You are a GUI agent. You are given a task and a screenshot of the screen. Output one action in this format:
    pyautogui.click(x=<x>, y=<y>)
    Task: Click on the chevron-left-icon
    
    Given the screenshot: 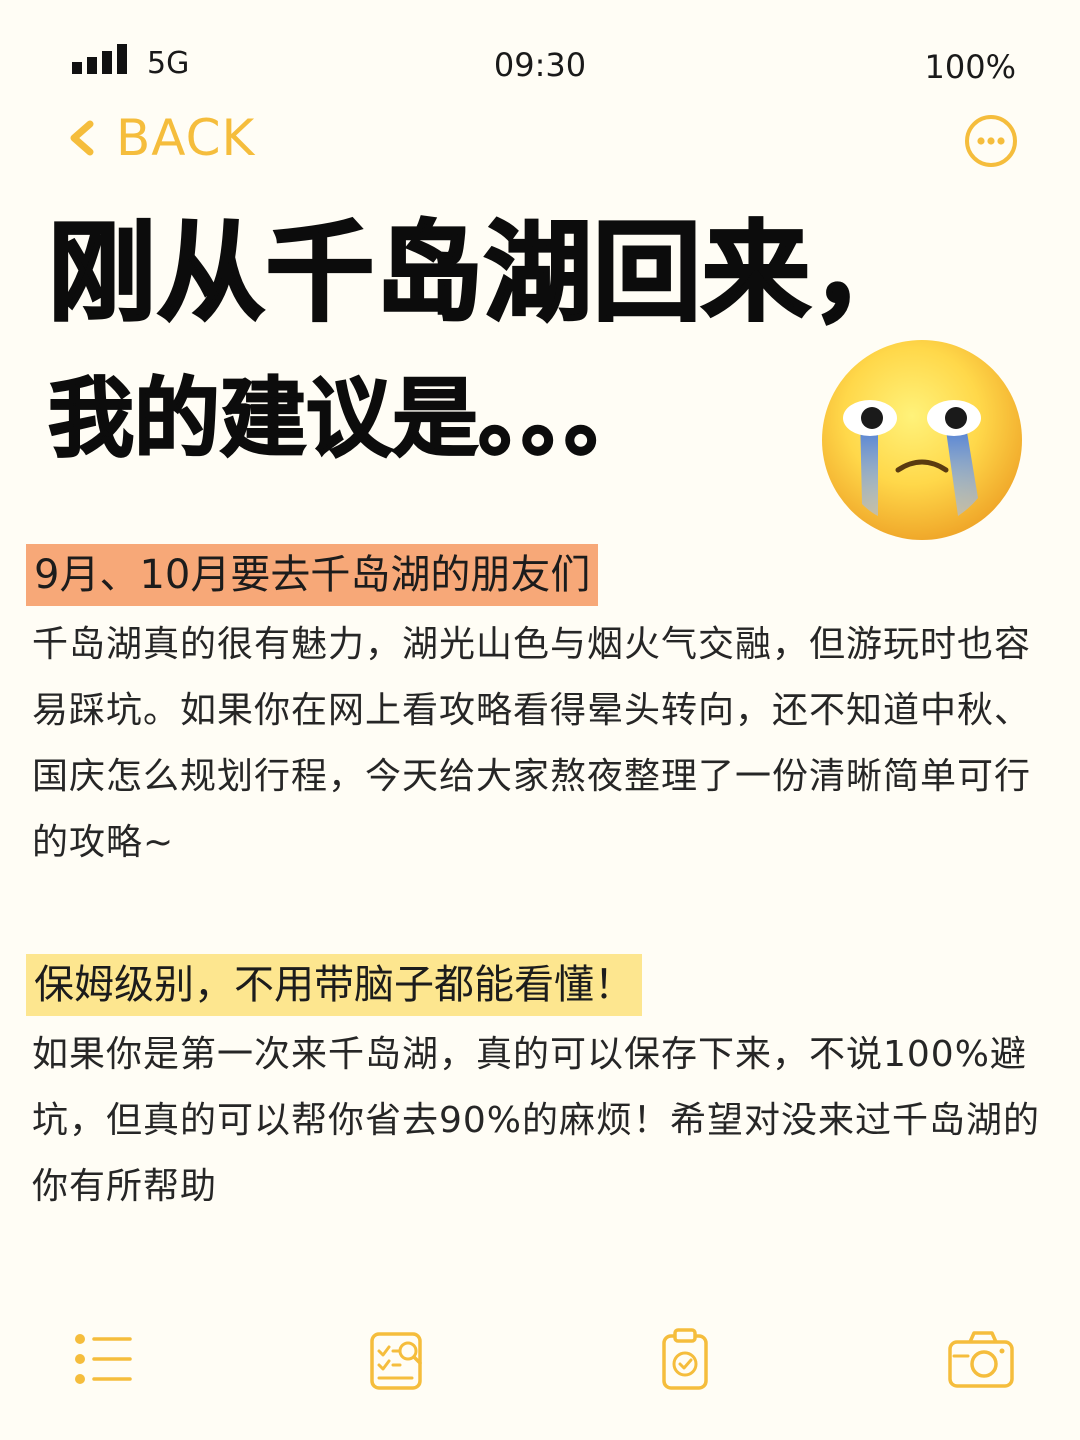 What is the action you would take?
    pyautogui.click(x=82, y=138)
    